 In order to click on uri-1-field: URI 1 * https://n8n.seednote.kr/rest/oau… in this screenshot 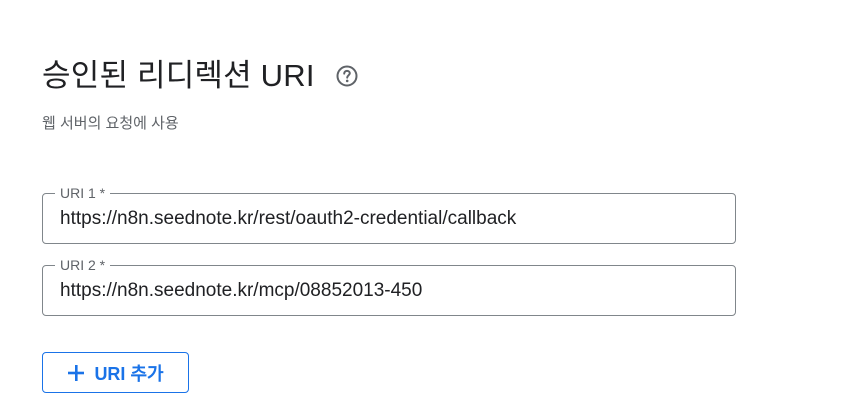, I will do `click(389, 214)`.